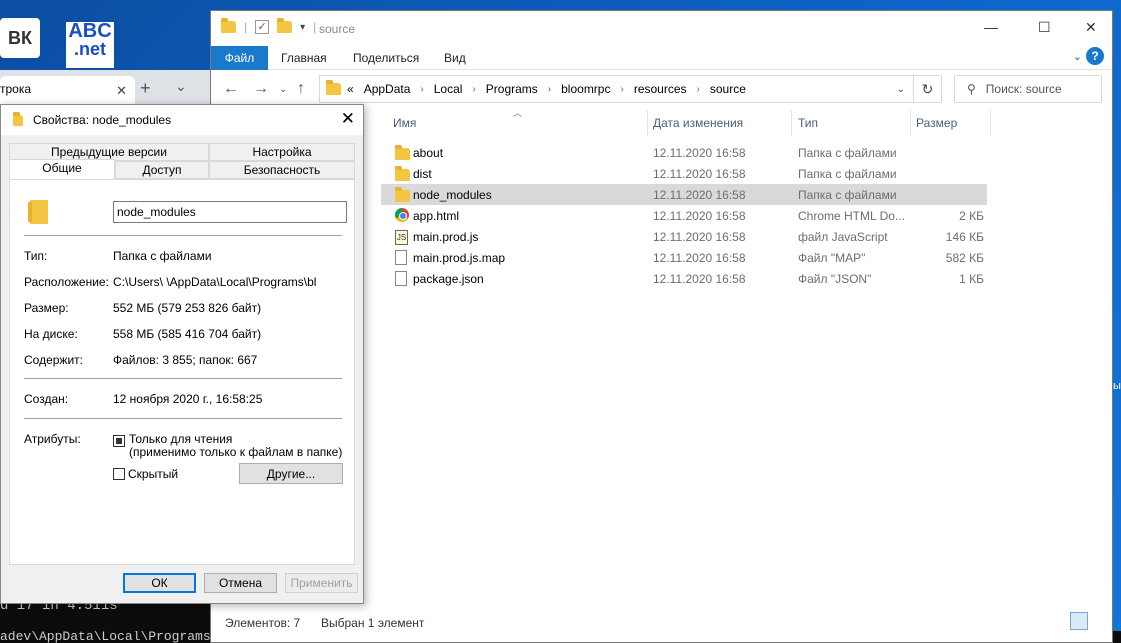 The image size is (1121, 643). Describe the element at coordinates (302, 27) in the screenshot. I see `customize-toolbar-icon: ▾` at that location.